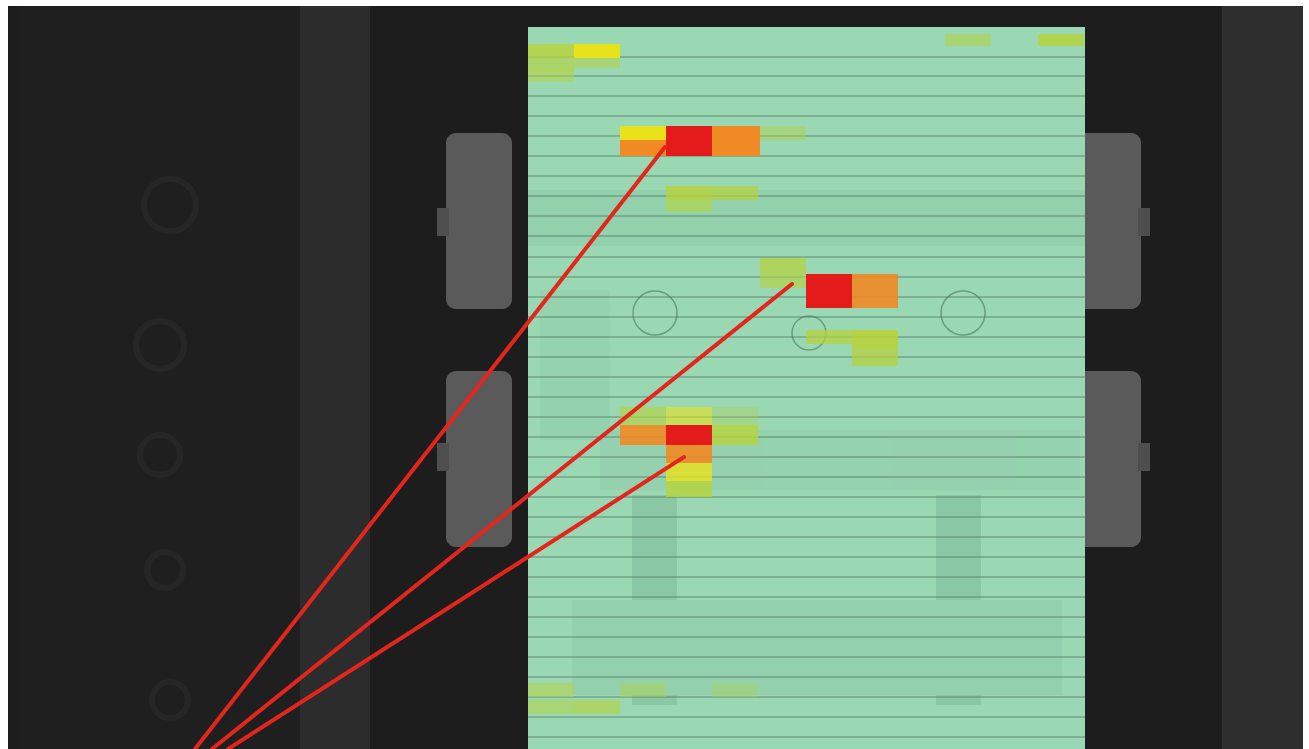 The height and width of the screenshot is (749, 1309). I want to click on right-vertical-band, so click(1262, 377).